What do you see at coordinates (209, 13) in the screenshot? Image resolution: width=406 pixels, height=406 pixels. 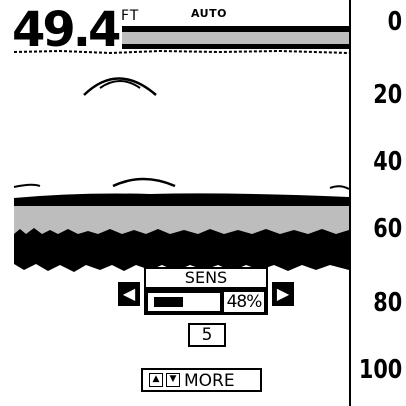 I see `range-mode-label: AUTO` at bounding box center [209, 13].